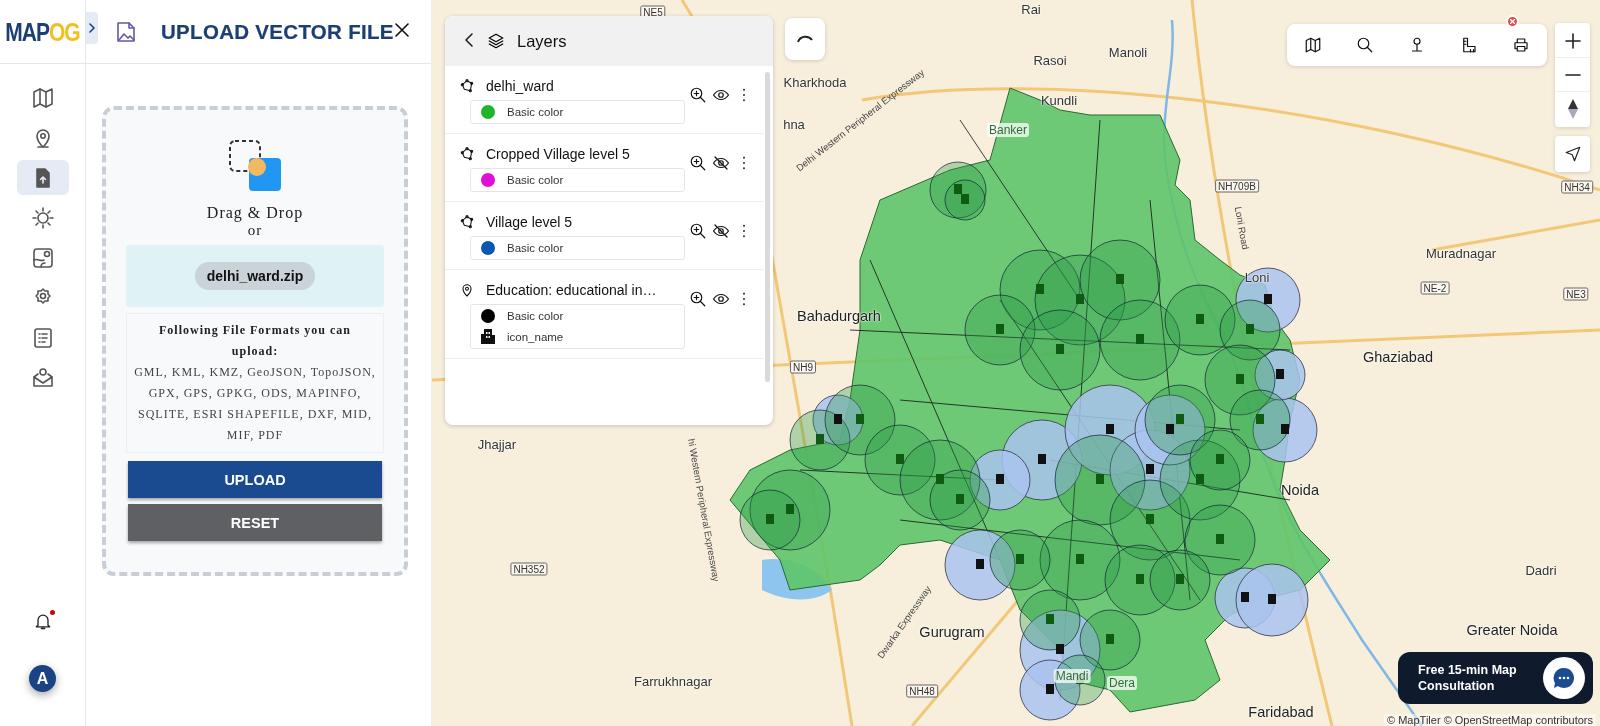 This screenshot has width=1600, height=726. Describe the element at coordinates (794, 124) in the screenshot. I see `place-label: hna` at that location.